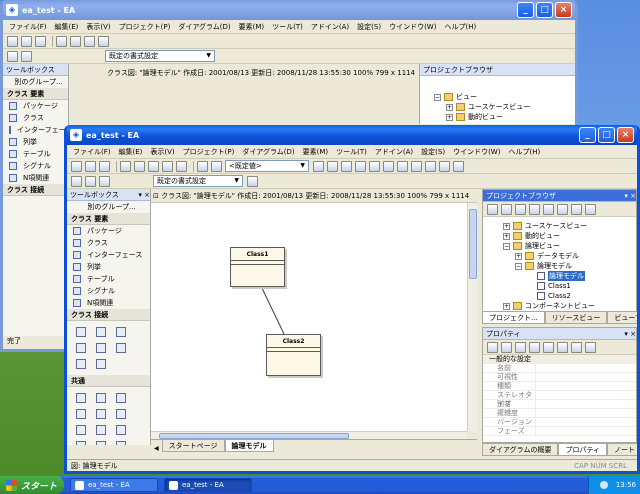 This screenshot has width=640, height=494. I want to click on menu-addin: アドイン(A), so click(330, 27).